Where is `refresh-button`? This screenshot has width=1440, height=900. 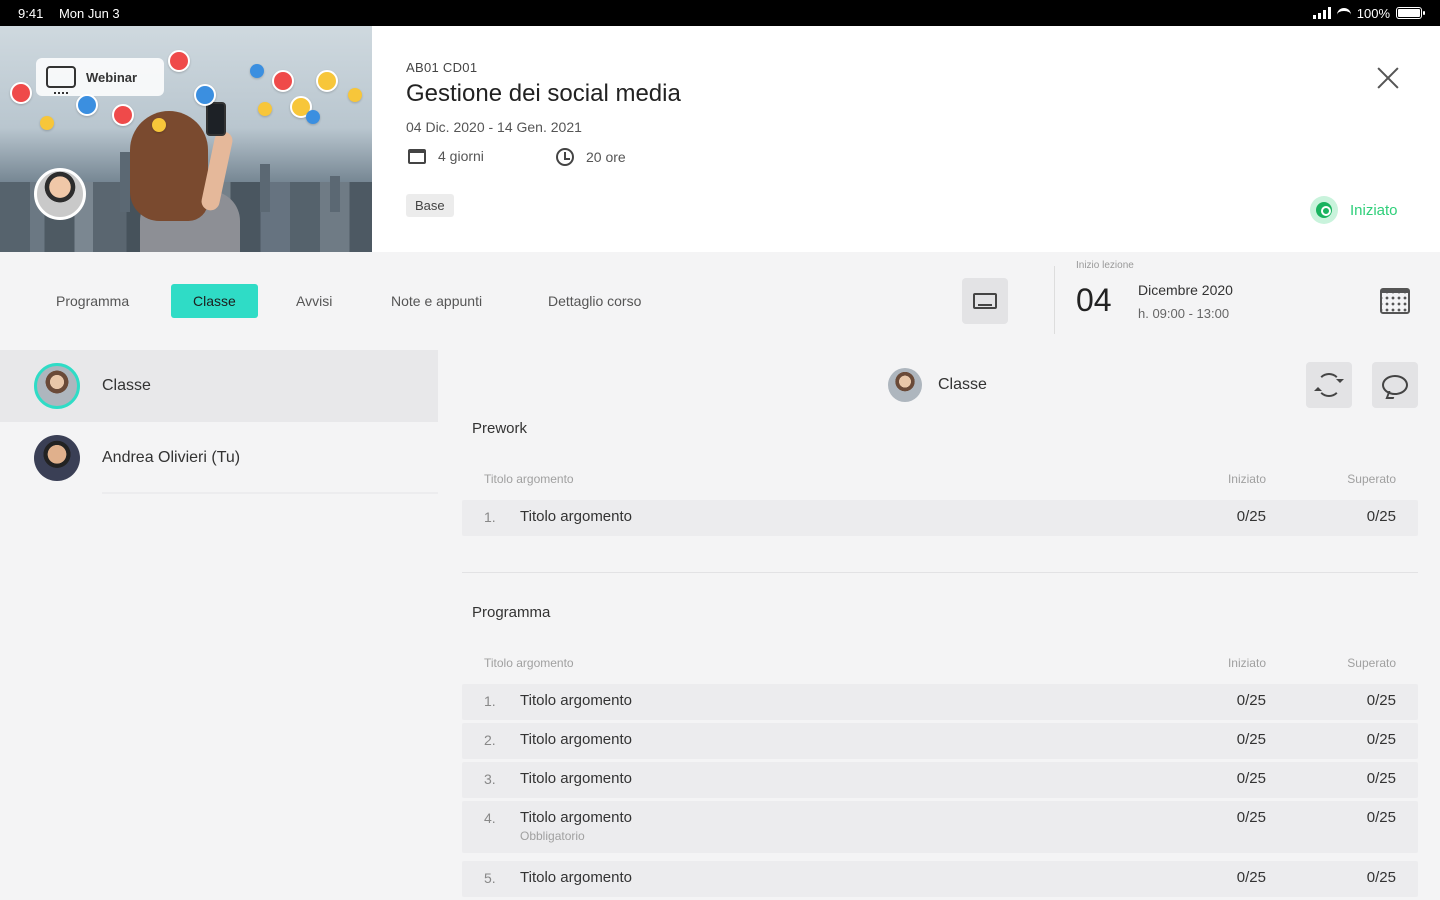
refresh-button is located at coordinates (1329, 385).